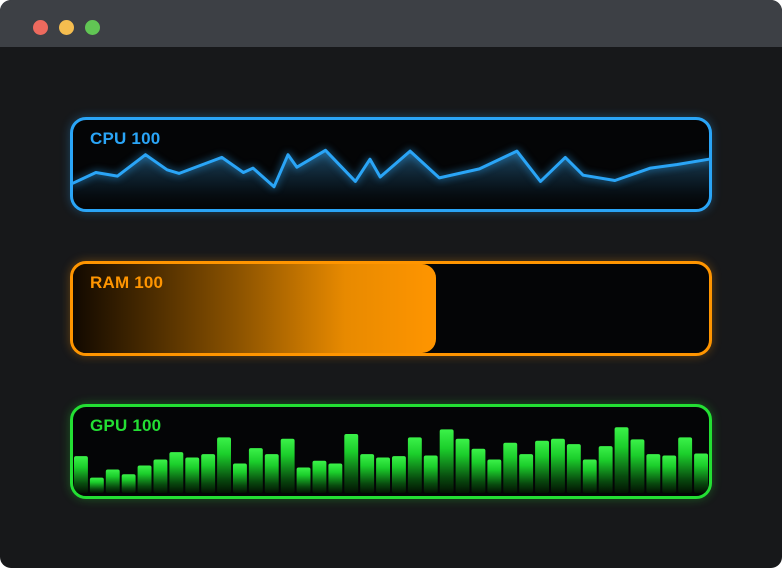 The width and height of the screenshot is (782, 568). I want to click on cpu-monitor-widget: CPU 100, so click(391, 164).